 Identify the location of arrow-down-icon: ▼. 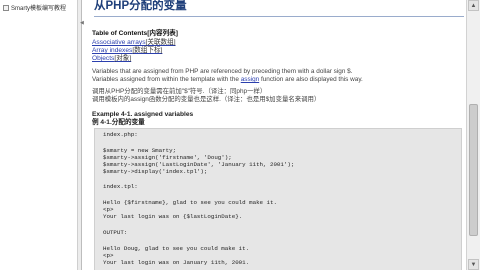
(473, 264).